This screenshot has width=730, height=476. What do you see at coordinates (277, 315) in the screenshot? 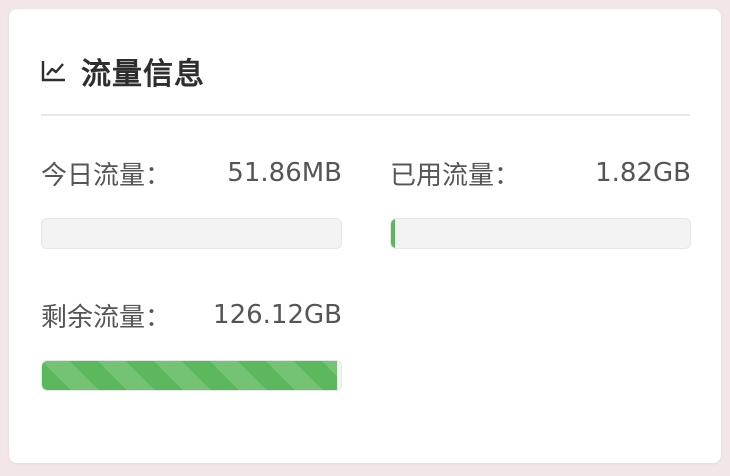
I see `stat-value: 126.12GB` at bounding box center [277, 315].